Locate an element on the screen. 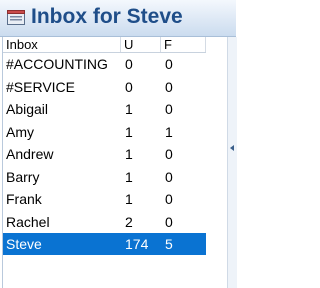 Image resolution: width=320 pixels, height=288 pixels. list-item: Barry 1 0 is located at coordinates (104, 177).